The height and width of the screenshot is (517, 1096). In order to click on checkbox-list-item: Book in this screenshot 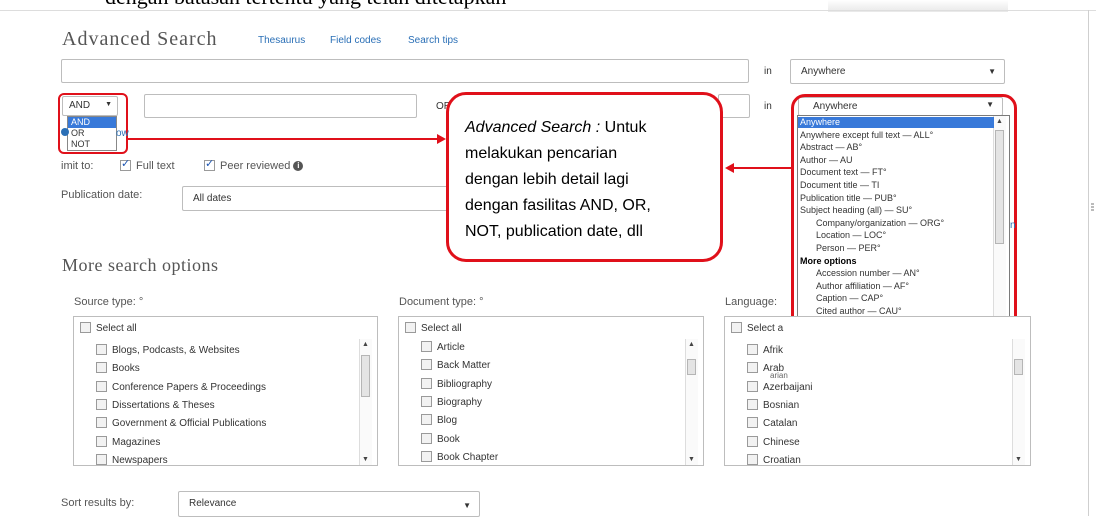, I will do `click(440, 438)`.